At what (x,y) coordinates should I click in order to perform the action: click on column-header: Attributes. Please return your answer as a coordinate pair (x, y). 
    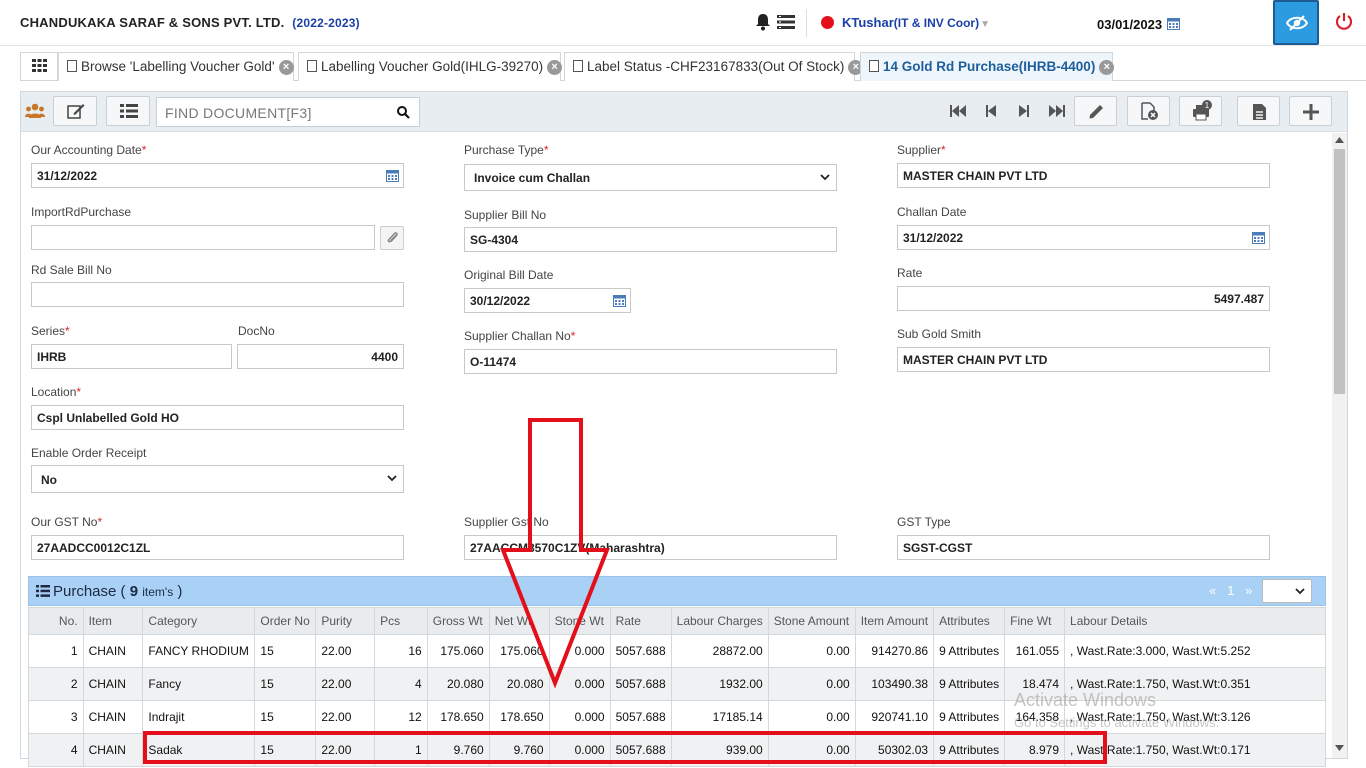
    Looking at the image, I should click on (969, 621).